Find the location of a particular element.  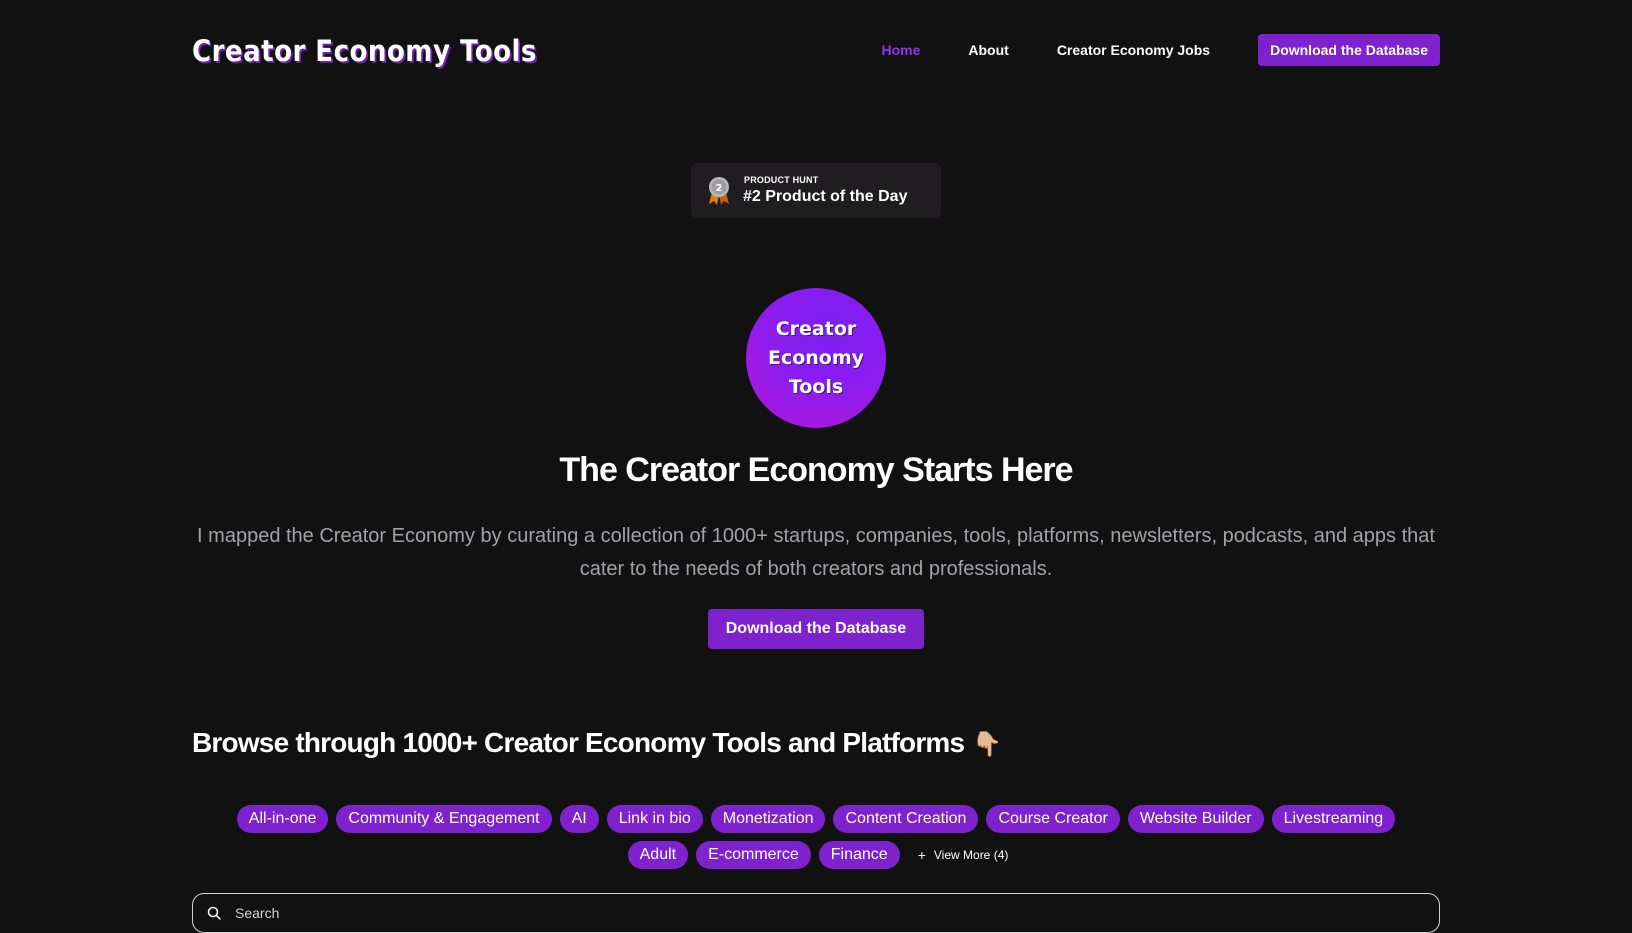

hero-title: The Creator Economy Starts Here is located at coordinates (816, 470).